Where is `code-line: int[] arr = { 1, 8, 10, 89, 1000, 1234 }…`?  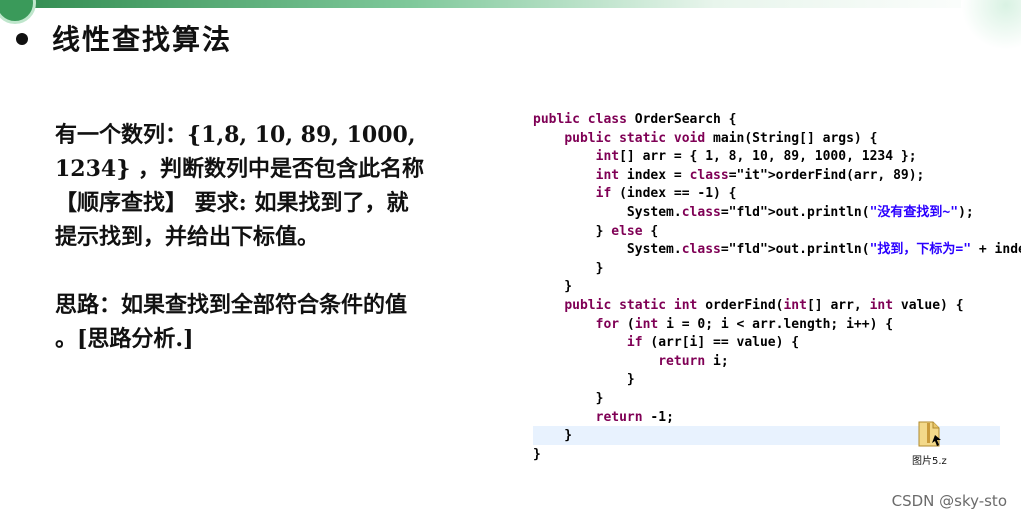
code-line: int[] arr = { 1, 8, 10, 89, 1000, 1234 }… is located at coordinates (756, 157).